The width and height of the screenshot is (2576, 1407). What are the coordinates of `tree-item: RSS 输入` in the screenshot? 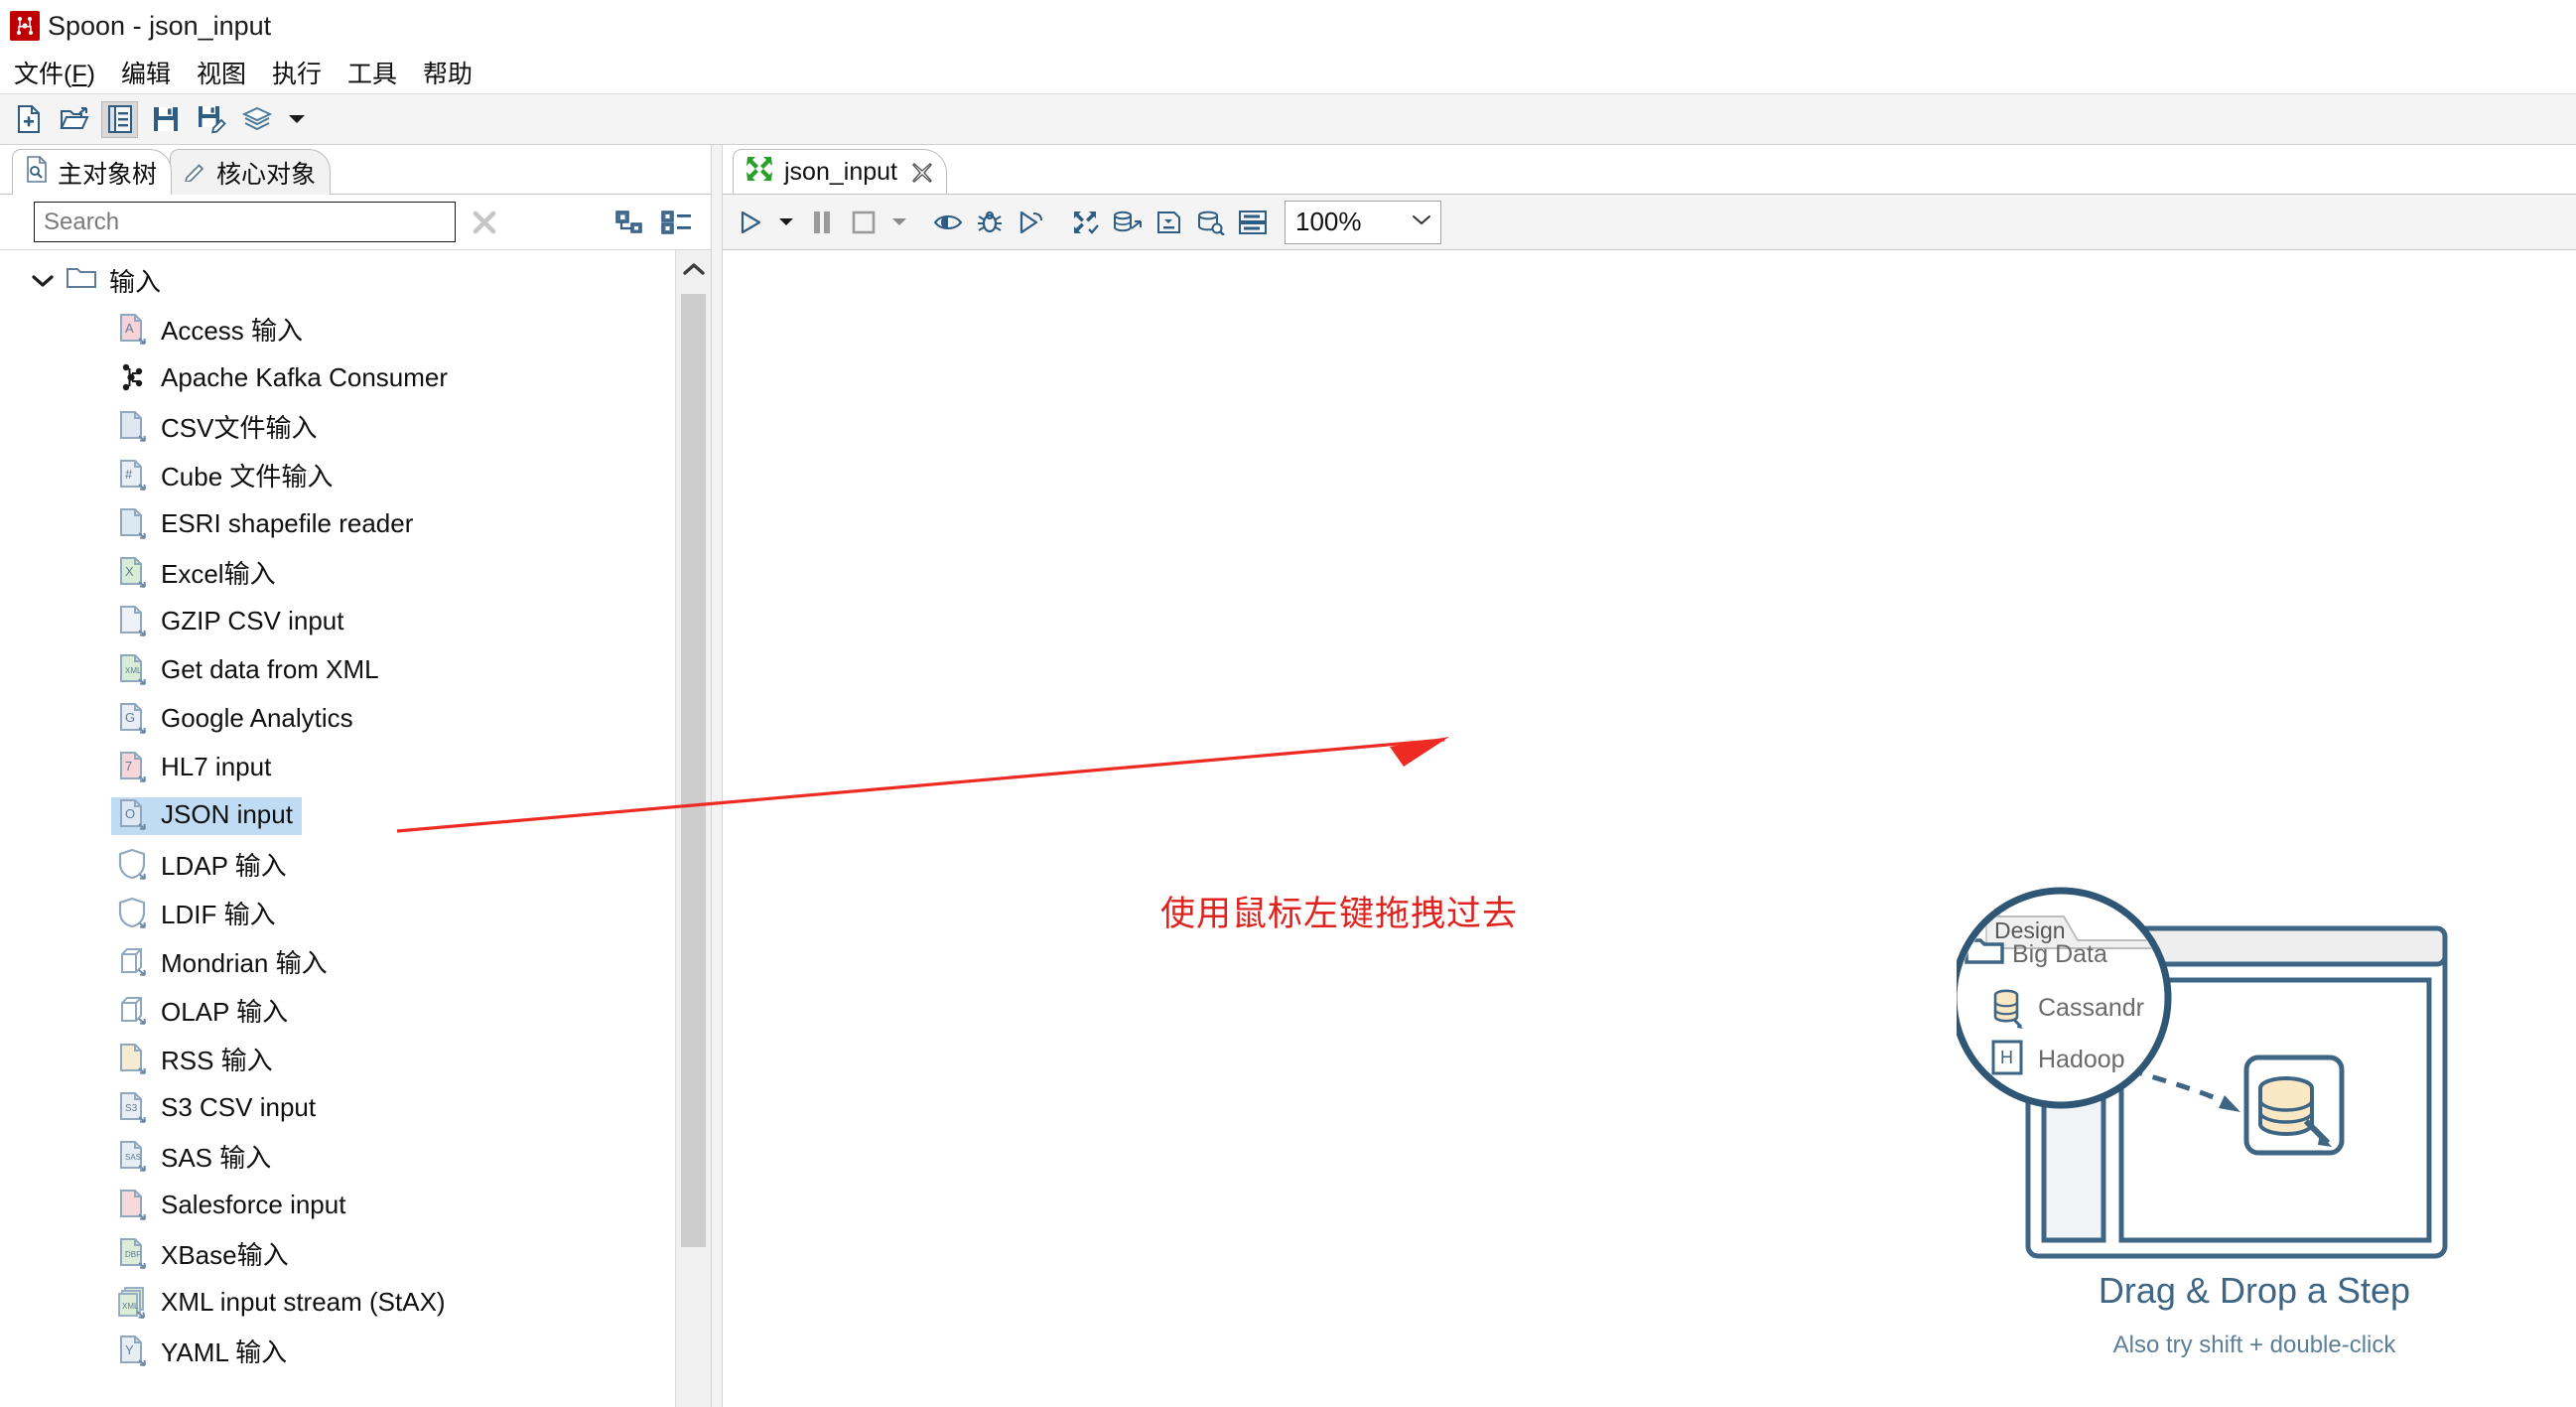 It's located at (337, 1059).